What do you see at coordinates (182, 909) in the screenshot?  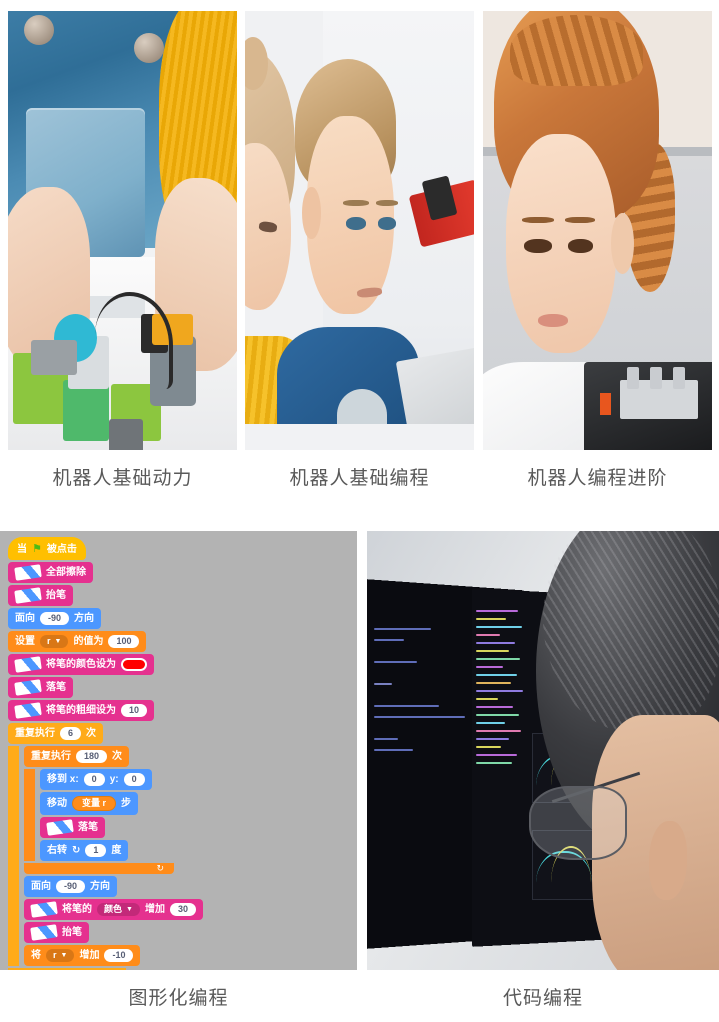 I see `change-amount-input: 30` at bounding box center [182, 909].